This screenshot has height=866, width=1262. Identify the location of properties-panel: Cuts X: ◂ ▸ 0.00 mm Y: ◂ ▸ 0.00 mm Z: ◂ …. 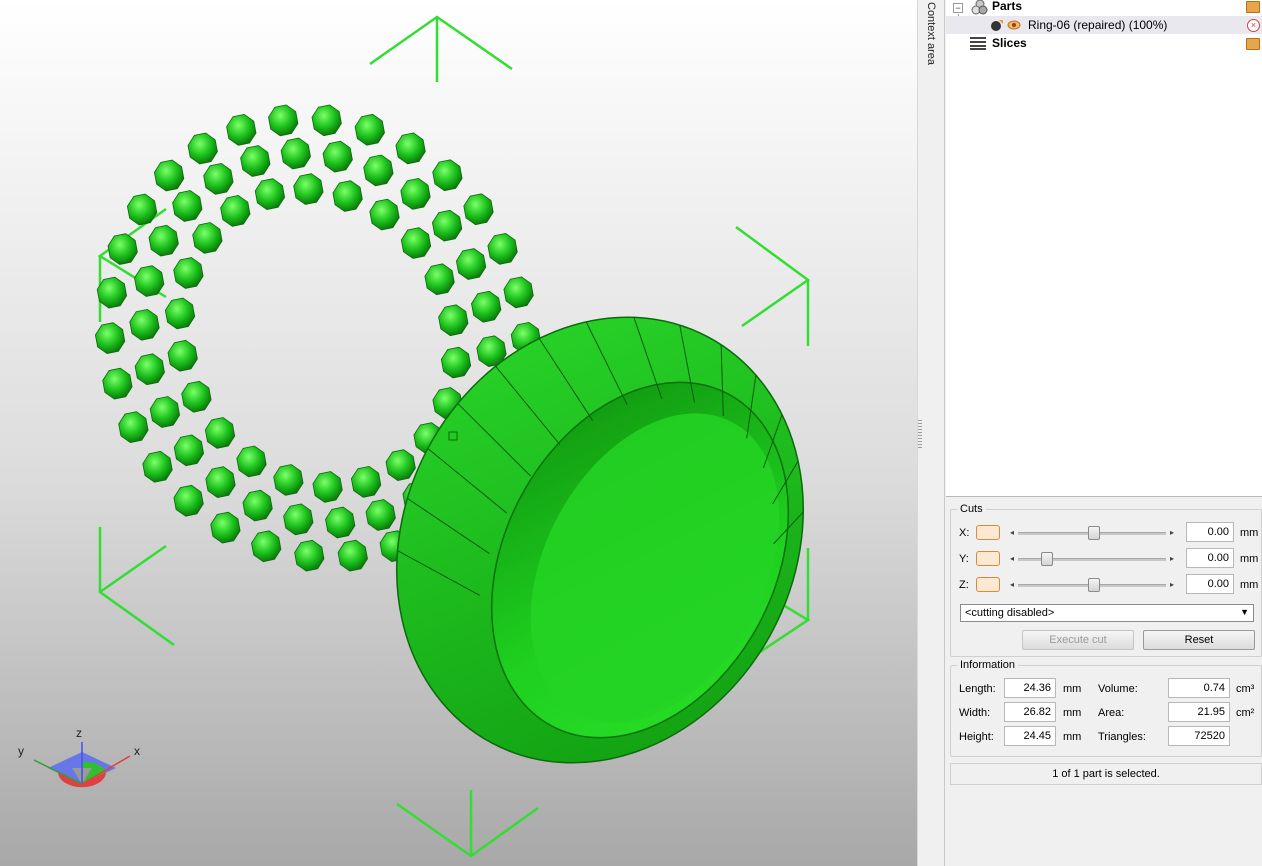
(1104, 681).